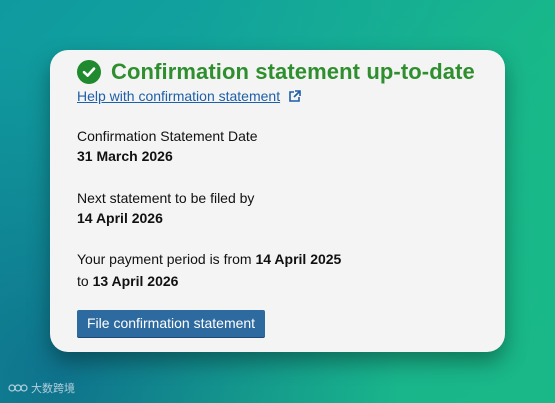 The image size is (555, 403). What do you see at coordinates (18, 388) in the screenshot?
I see `watermark-logo-icon` at bounding box center [18, 388].